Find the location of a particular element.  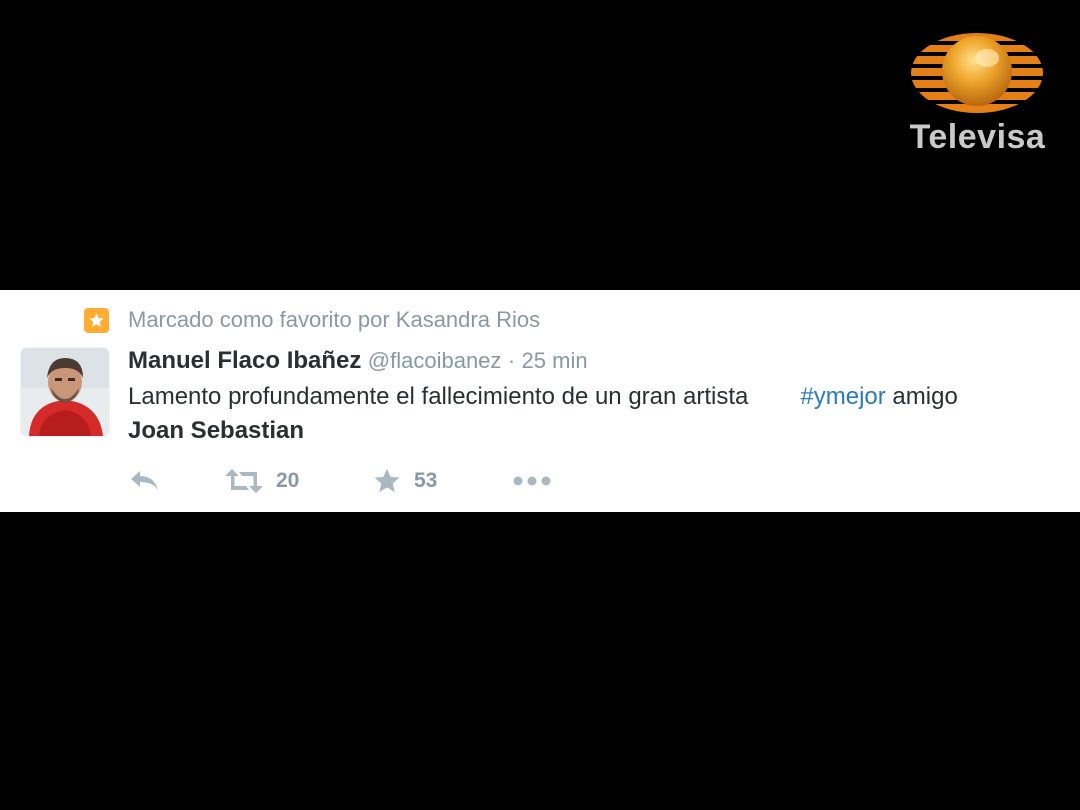

retweet-count: 20 is located at coordinates (288, 480).